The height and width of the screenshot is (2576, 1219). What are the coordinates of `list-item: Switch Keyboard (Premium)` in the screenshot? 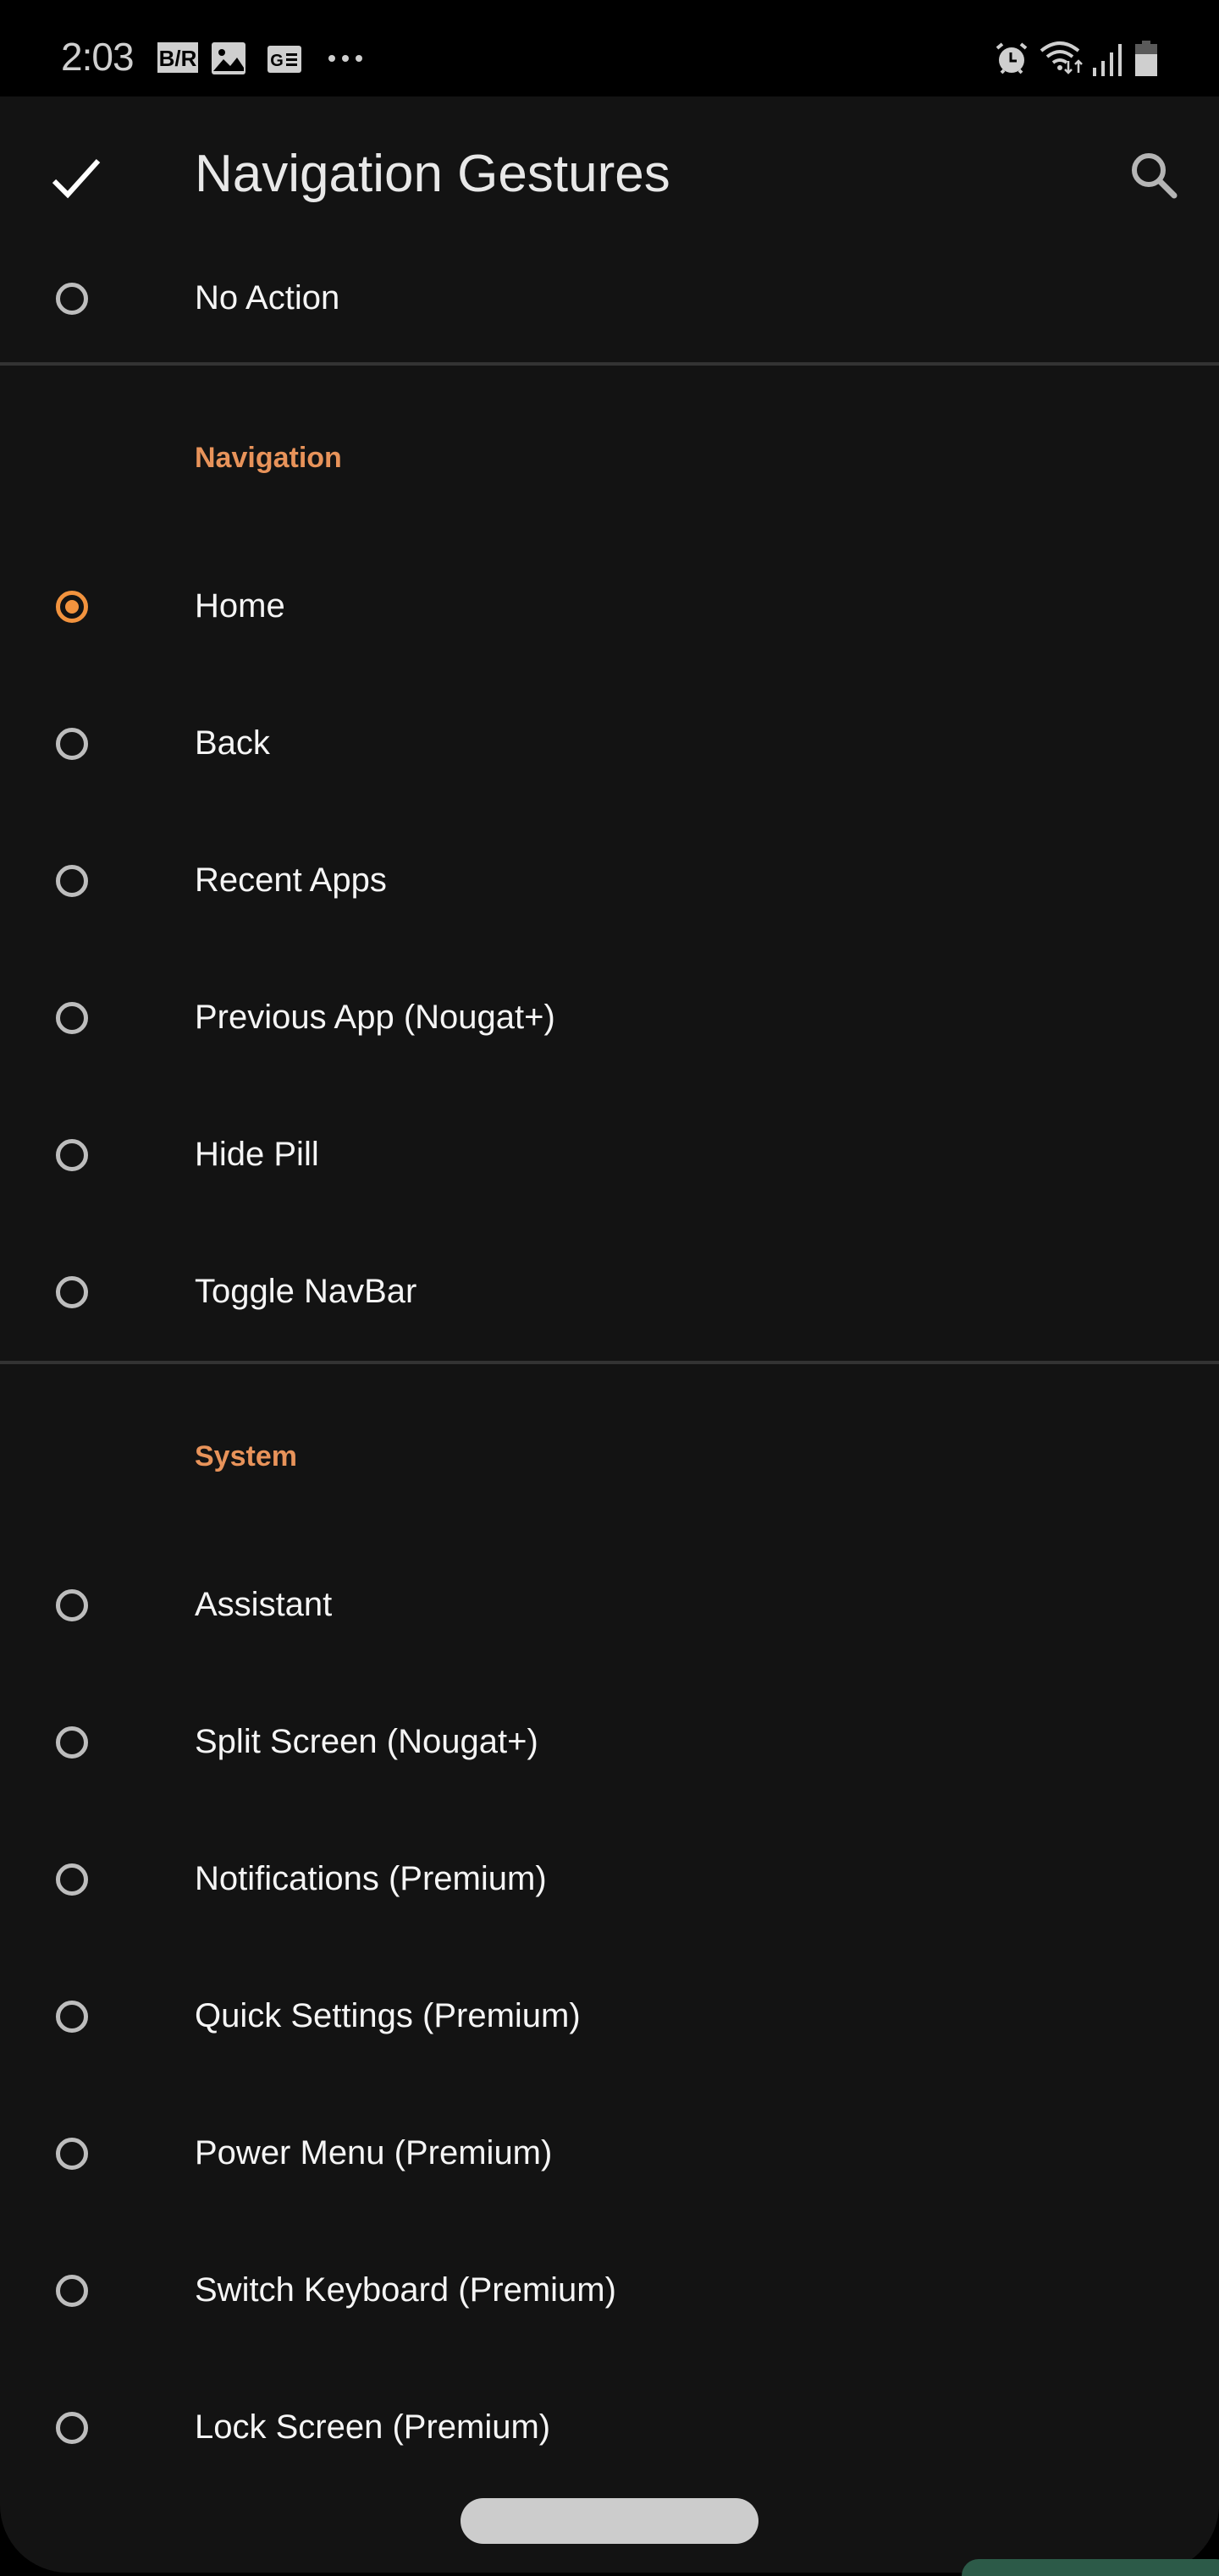 It's located at (609, 2295).